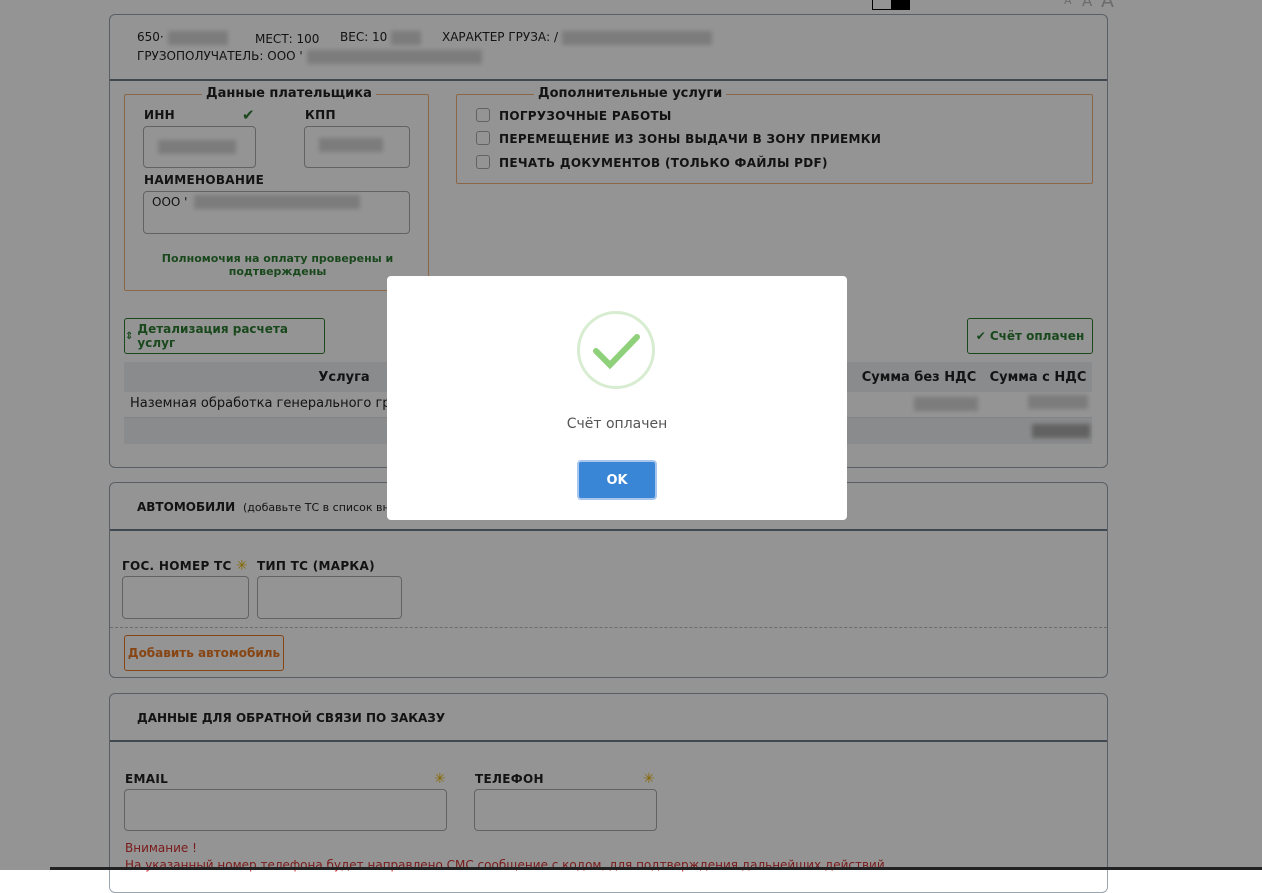 Image resolution: width=1262 pixels, height=893 pixels. Describe the element at coordinates (617, 398) in the screenshot. I see `success-dialog: Счёт оплачен OK` at that location.